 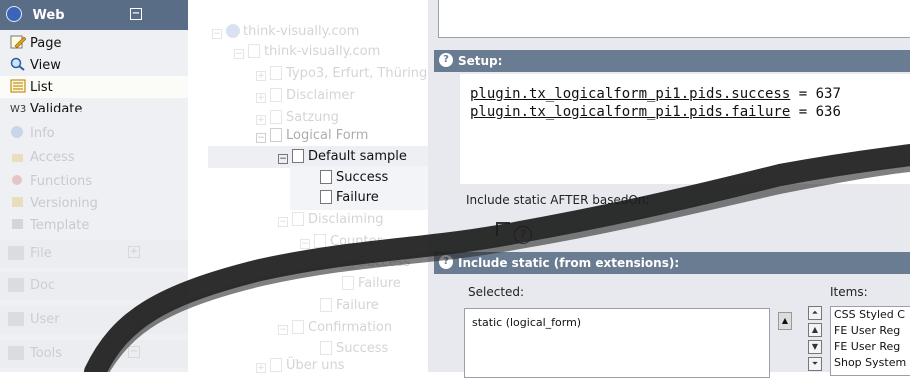 I want to click on menu-item-versioning: Versioning, so click(x=94, y=203).